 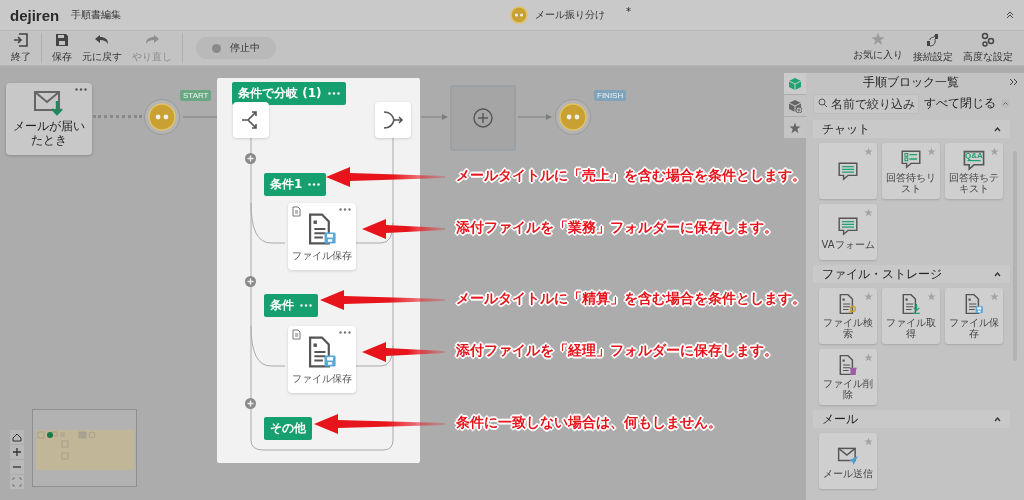 What do you see at coordinates (822, 102) in the screenshot?
I see `search-icon` at bounding box center [822, 102].